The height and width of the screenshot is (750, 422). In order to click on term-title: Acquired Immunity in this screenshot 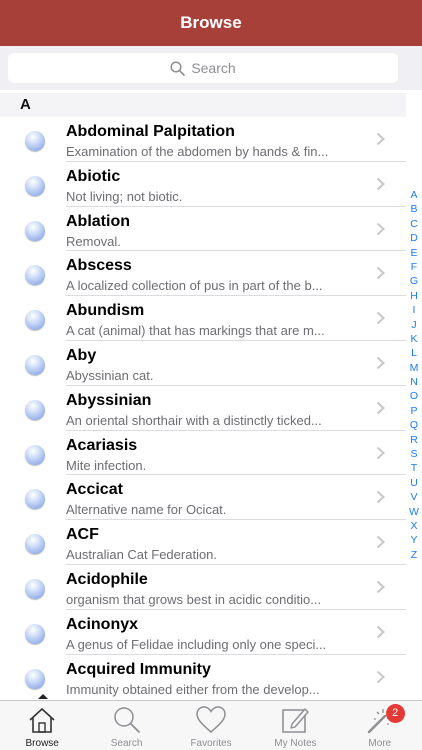, I will do `click(138, 669)`.